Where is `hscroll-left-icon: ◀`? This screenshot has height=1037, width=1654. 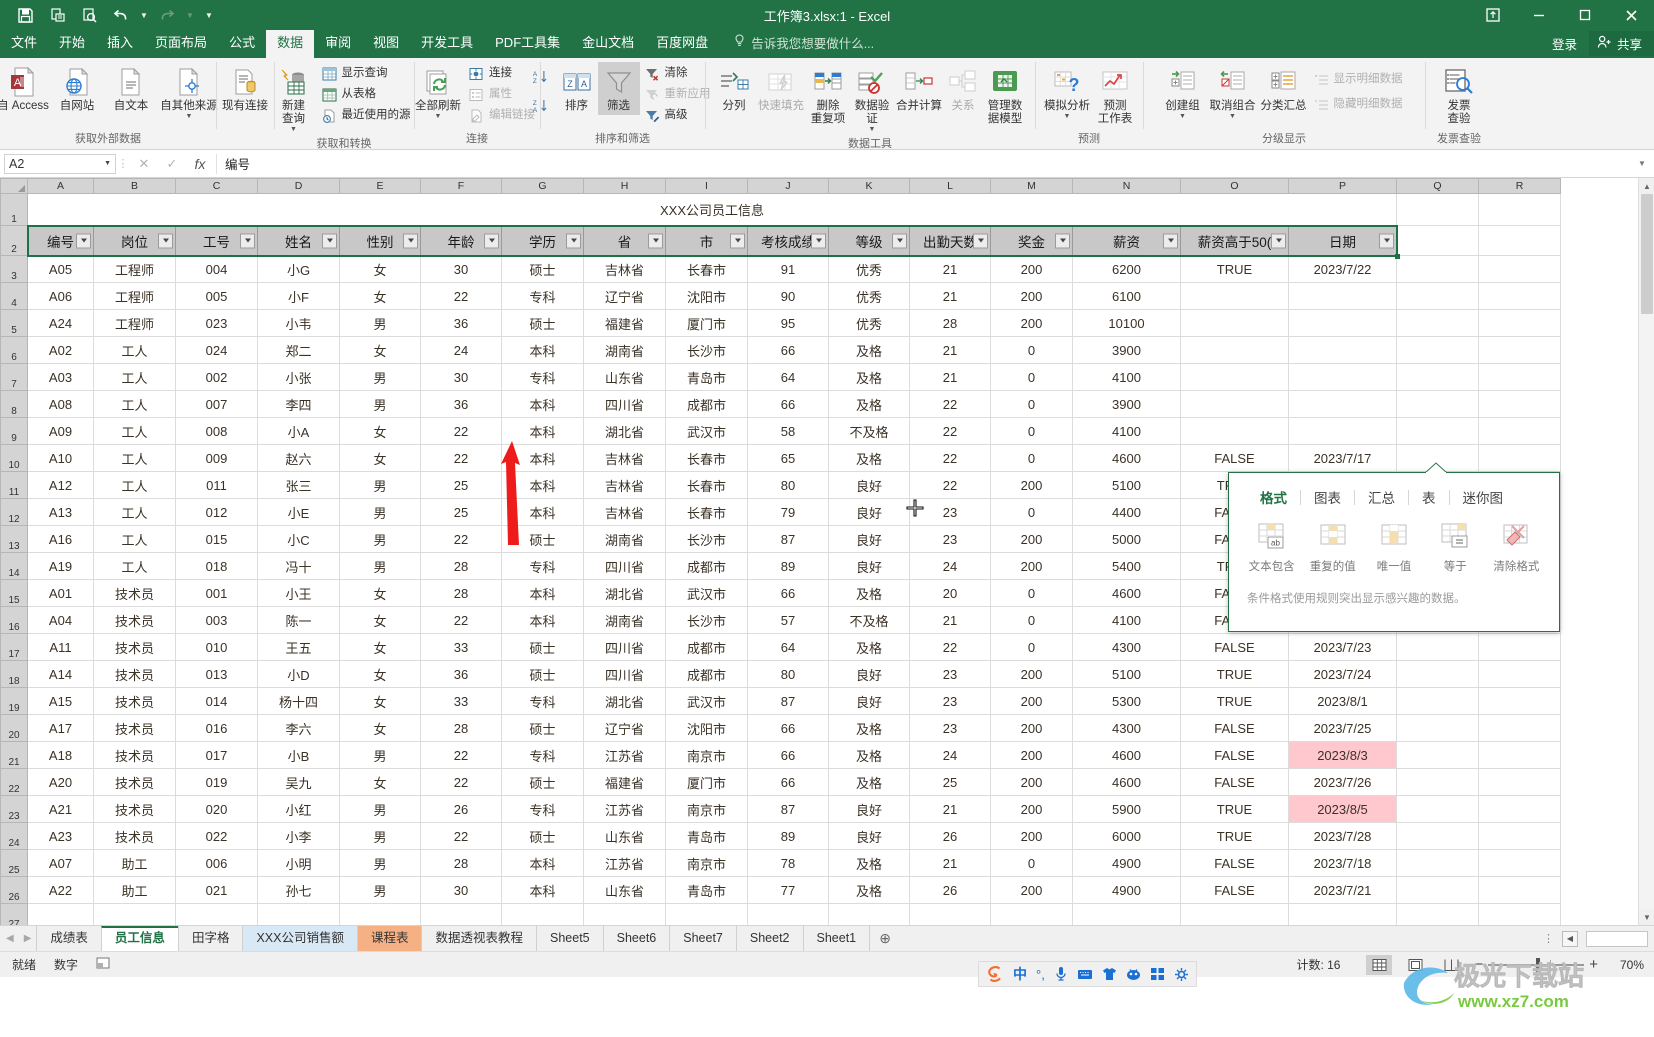 hscroll-left-icon: ◀ is located at coordinates (1570, 938).